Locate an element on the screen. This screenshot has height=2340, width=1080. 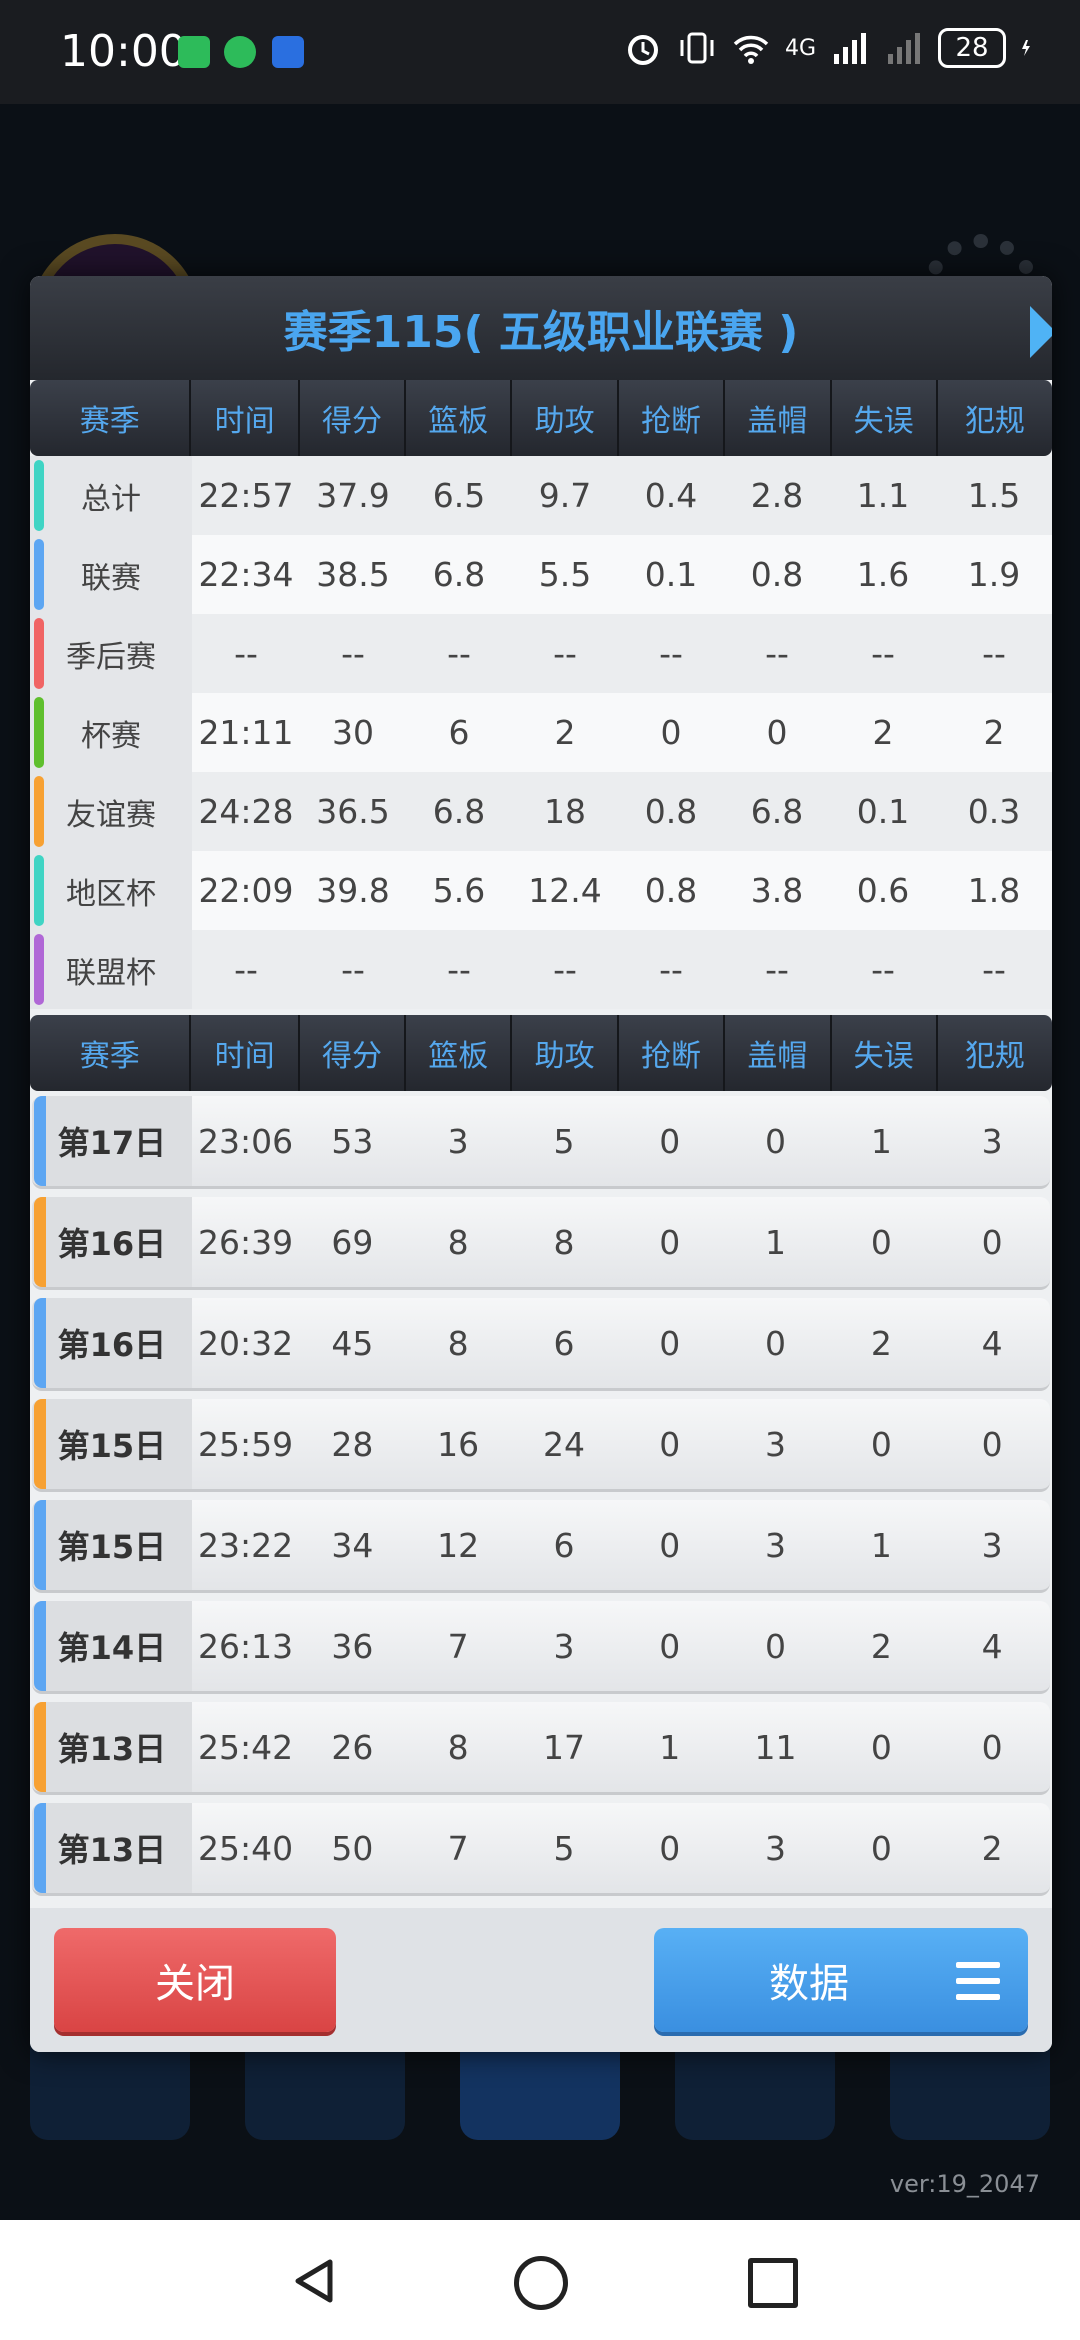
car-app-icon is located at coordinates (288, 52).